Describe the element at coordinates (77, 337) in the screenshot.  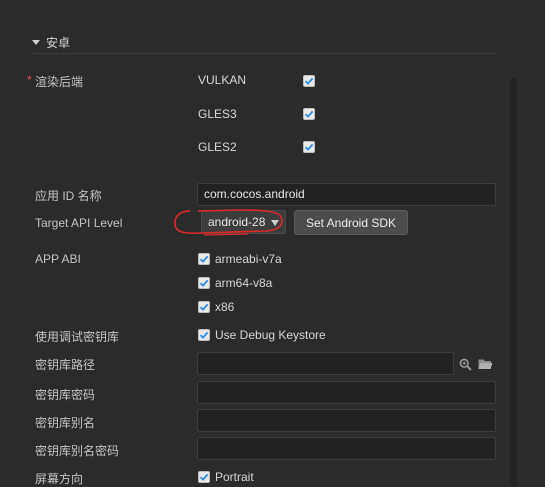
I see `debug-keystore-label: 使用调试密钥库` at that location.